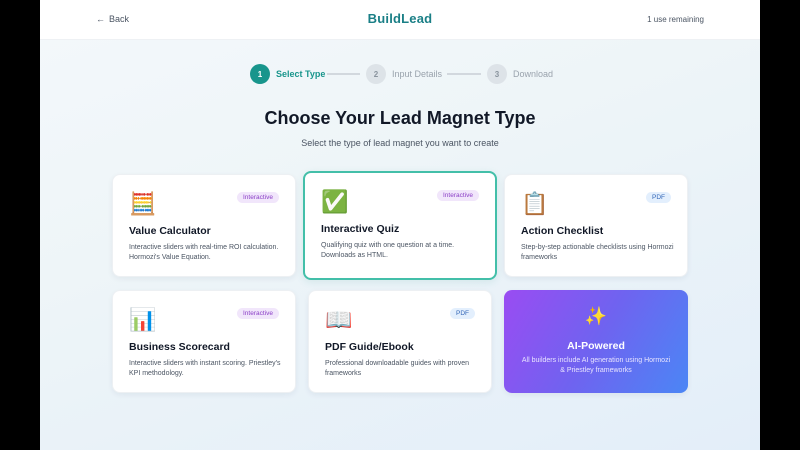  Describe the element at coordinates (562, 231) in the screenshot. I see `card-title: Action Checklist` at that location.